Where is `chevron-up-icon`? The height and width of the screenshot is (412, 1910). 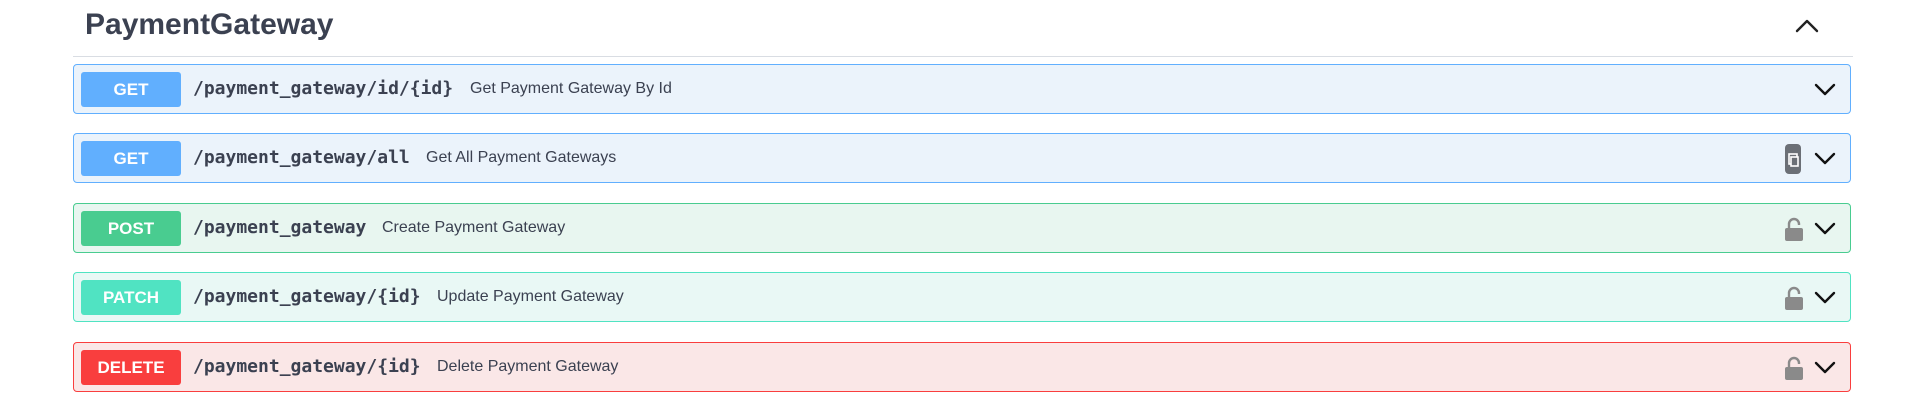 chevron-up-icon is located at coordinates (1807, 26).